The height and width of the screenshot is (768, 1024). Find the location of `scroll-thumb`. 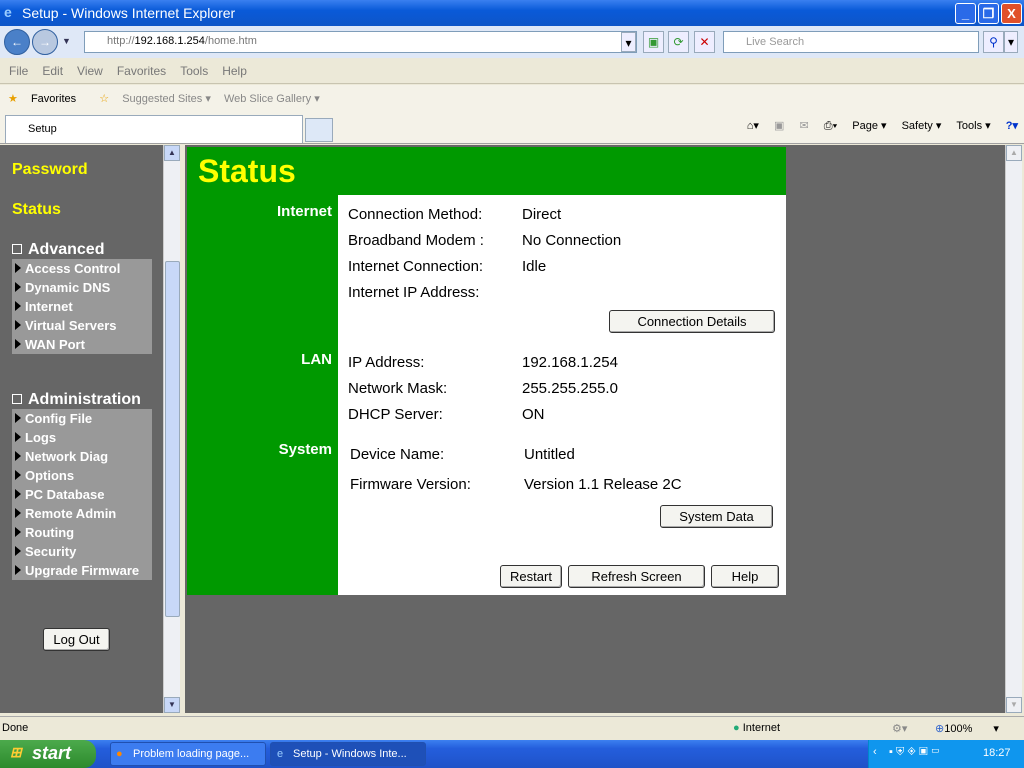

scroll-thumb is located at coordinates (172, 439).